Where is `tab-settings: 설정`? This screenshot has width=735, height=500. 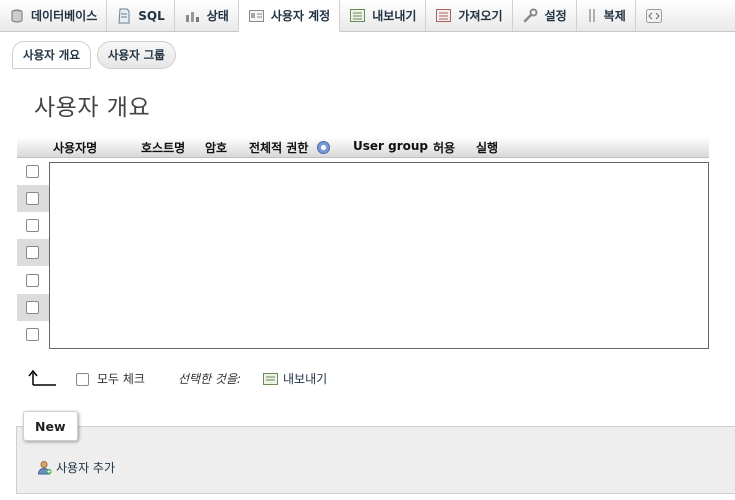 tab-settings: 설정 is located at coordinates (545, 15).